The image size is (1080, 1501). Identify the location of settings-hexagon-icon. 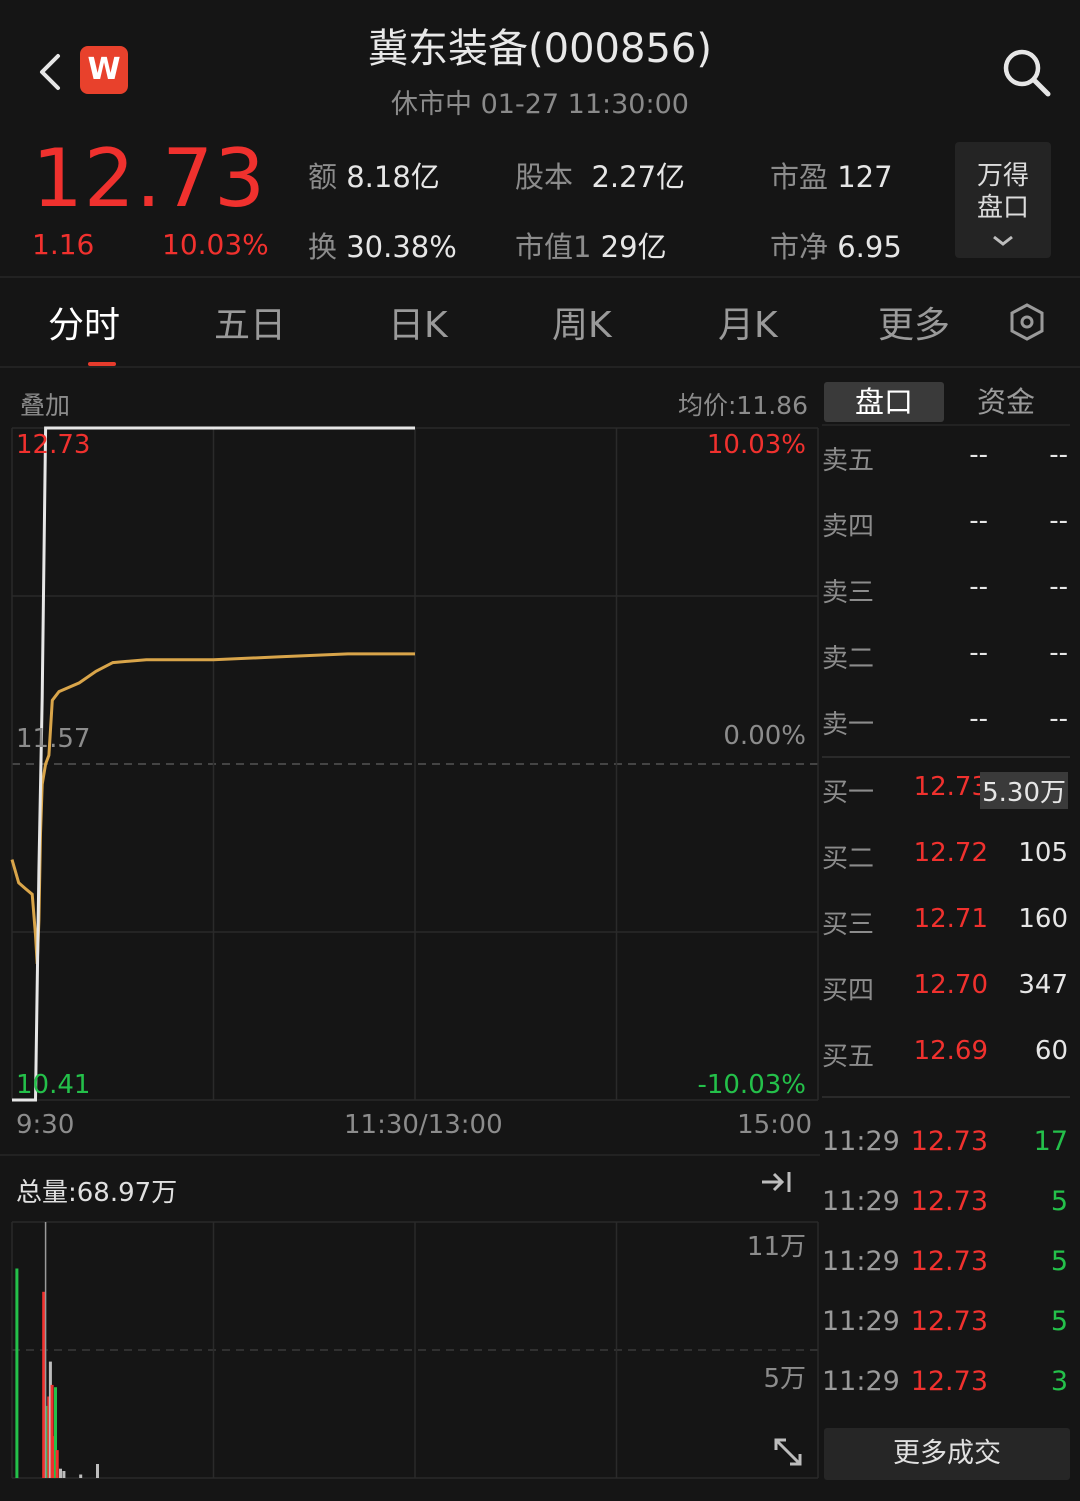
(1027, 322).